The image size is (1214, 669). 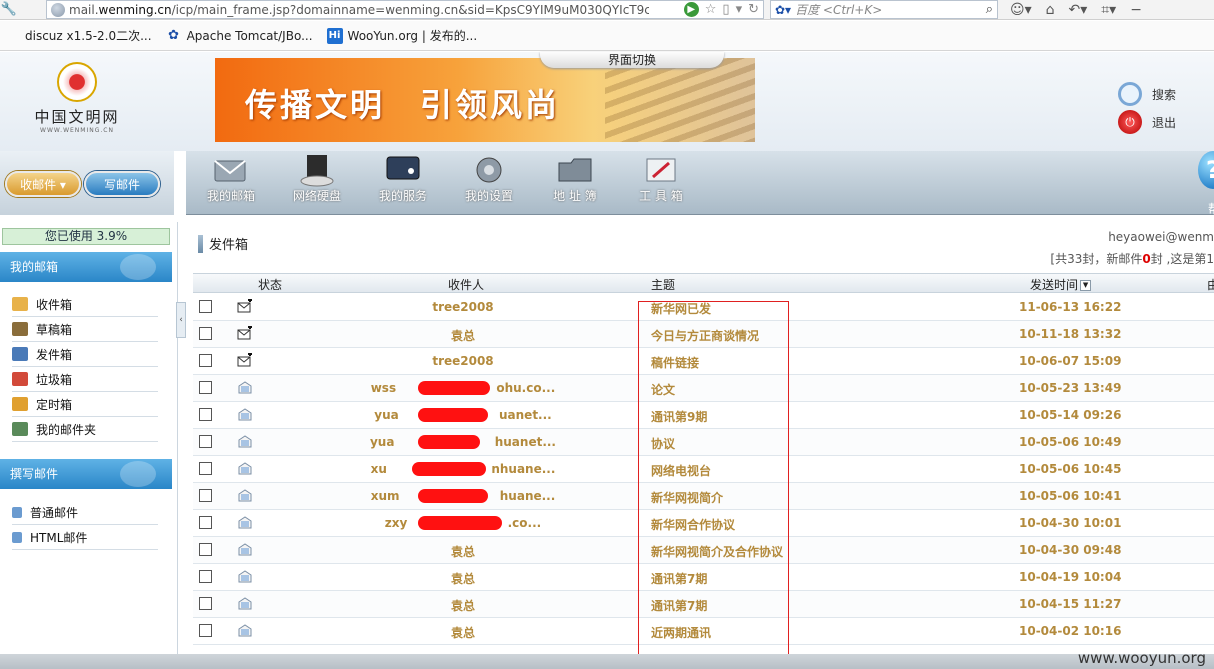 What do you see at coordinates (85, 537) in the screenshot?
I see `compose-html-mail: HTML邮件` at bounding box center [85, 537].